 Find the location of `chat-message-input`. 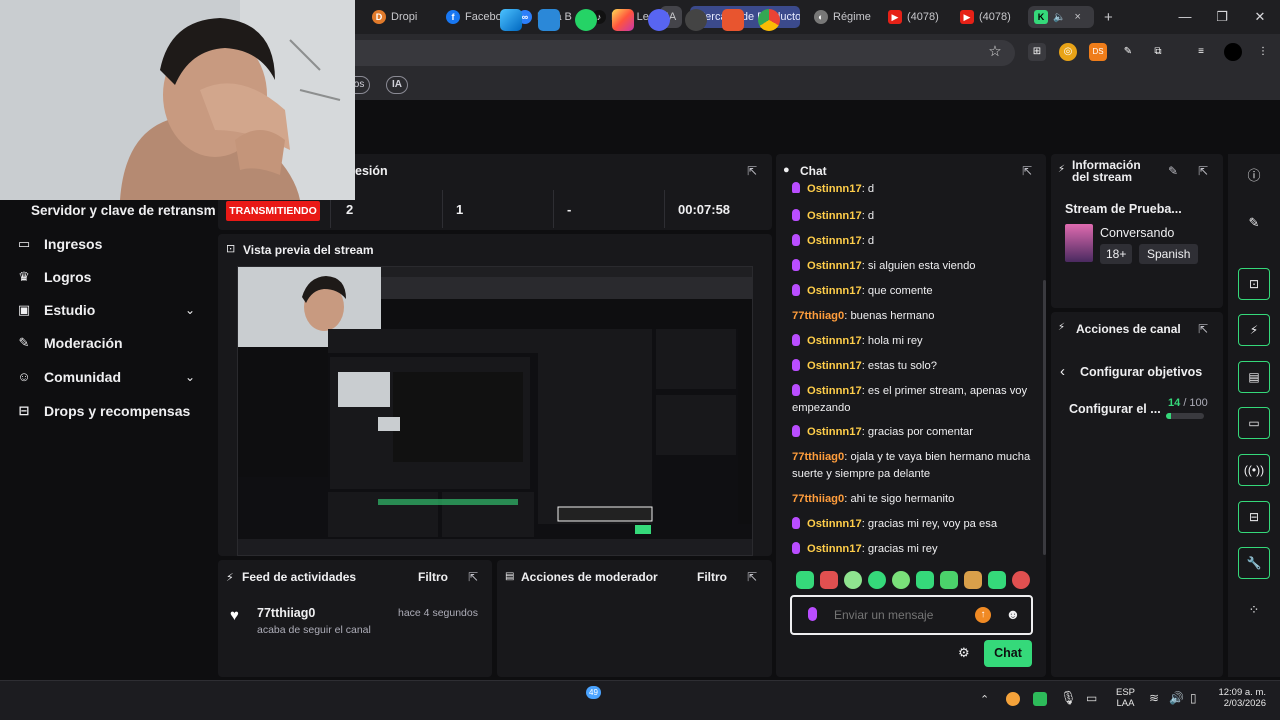

chat-message-input is located at coordinates (899, 615).